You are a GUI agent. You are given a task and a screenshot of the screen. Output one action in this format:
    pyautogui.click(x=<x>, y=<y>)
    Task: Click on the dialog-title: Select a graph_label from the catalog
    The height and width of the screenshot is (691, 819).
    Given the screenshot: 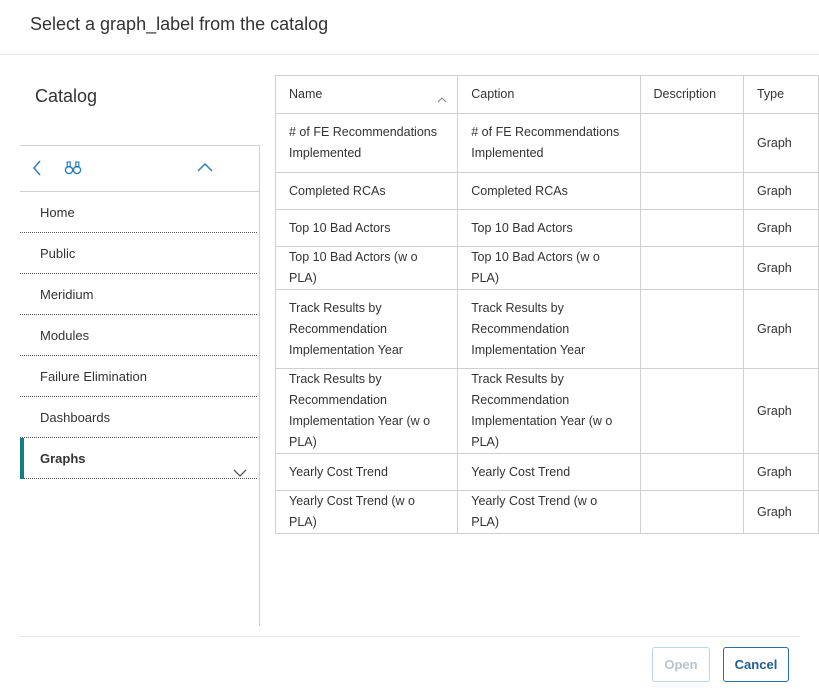 What is the action you would take?
    pyautogui.click(x=179, y=24)
    